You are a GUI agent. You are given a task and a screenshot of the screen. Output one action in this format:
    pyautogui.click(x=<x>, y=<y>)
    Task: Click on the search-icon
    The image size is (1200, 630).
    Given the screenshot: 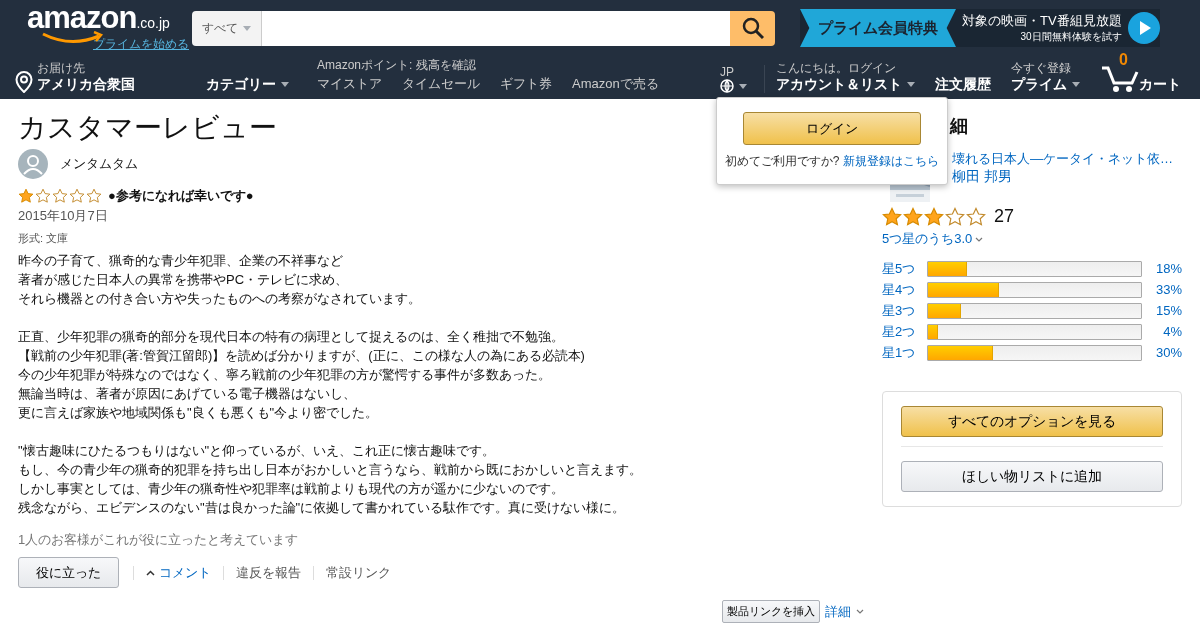 What is the action you would take?
    pyautogui.click(x=752, y=28)
    